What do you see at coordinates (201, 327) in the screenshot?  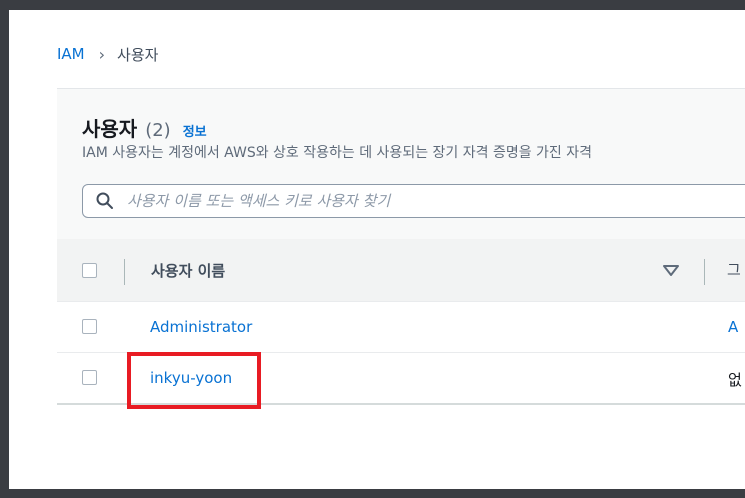 I see `user-link-administrator: Administrator` at bounding box center [201, 327].